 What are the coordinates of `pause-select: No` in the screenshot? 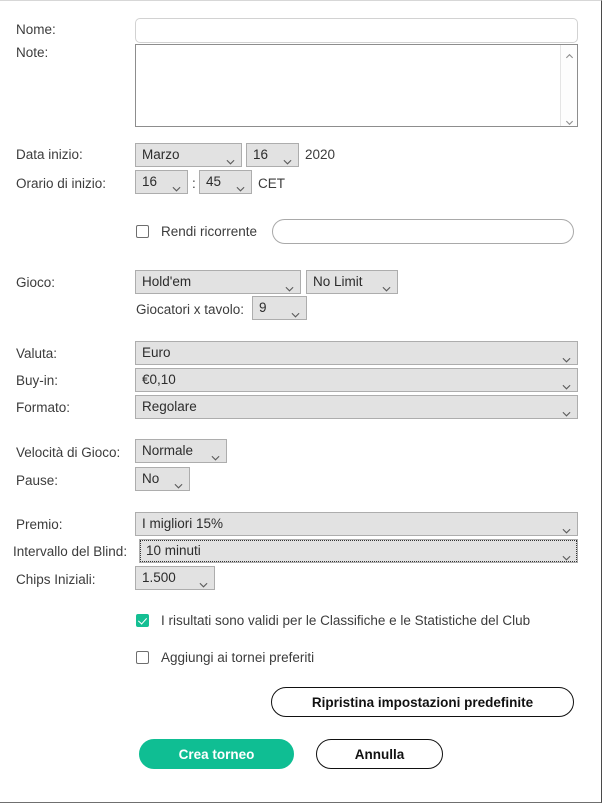 It's located at (162, 479).